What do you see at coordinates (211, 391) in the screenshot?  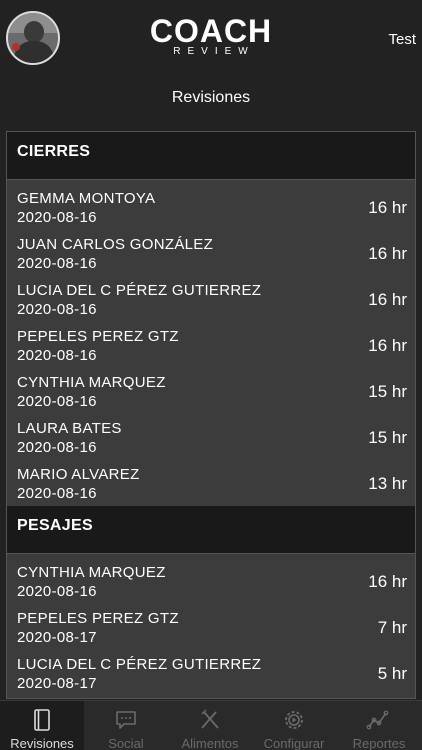 I see `list-item: CYNTHIA MARQUEZ 2020-08-16 15 hr` at bounding box center [211, 391].